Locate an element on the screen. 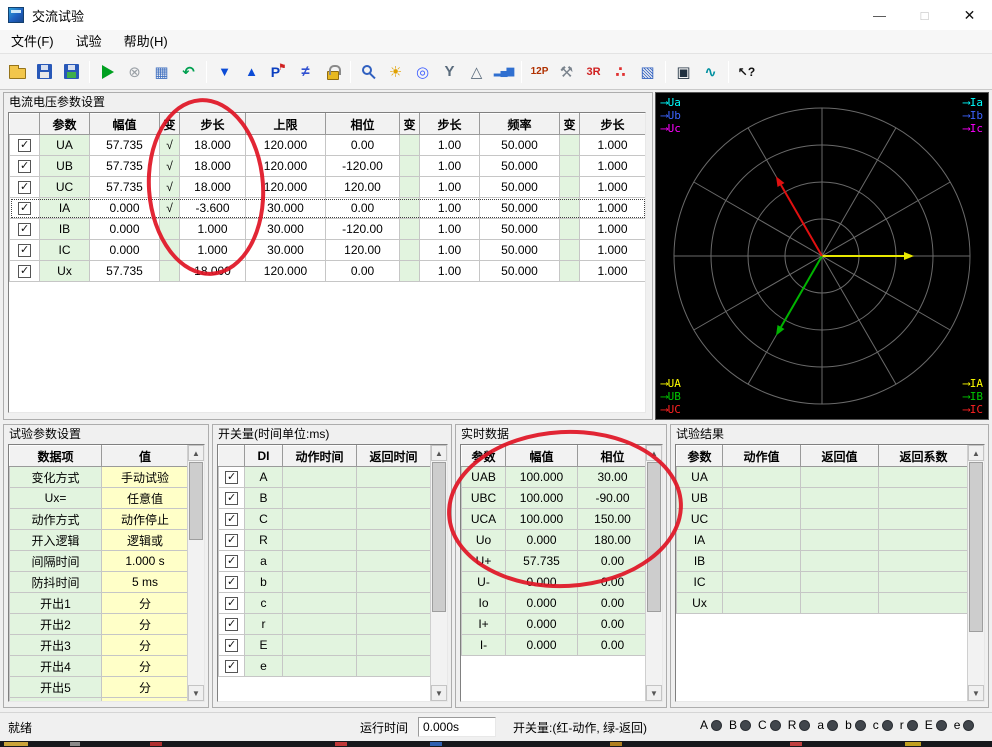  export-report-button is located at coordinates (71, 72).